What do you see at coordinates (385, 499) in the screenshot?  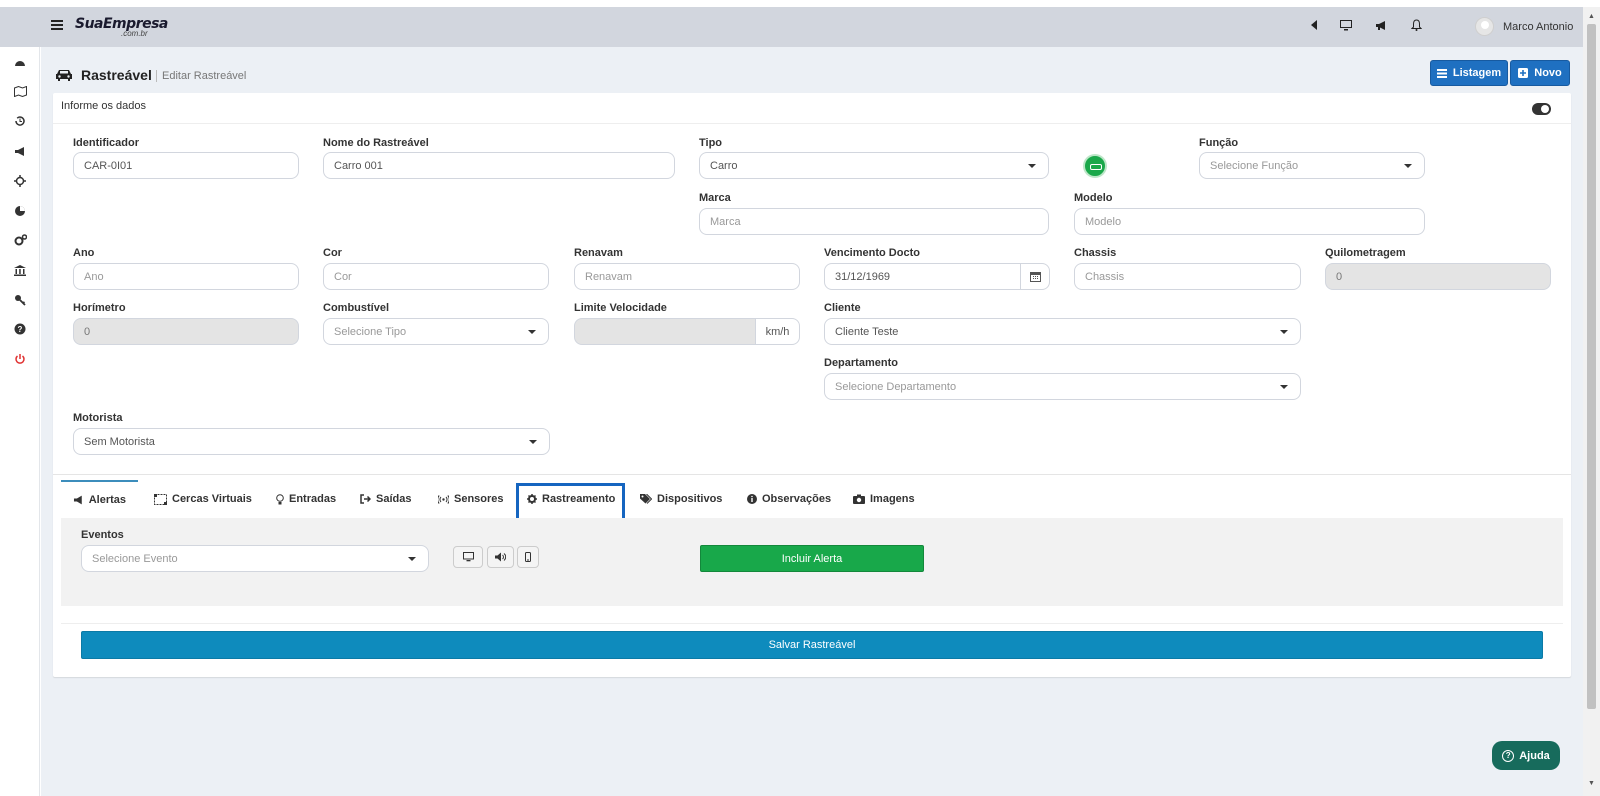 I see `tab-saidas: Saídas` at bounding box center [385, 499].